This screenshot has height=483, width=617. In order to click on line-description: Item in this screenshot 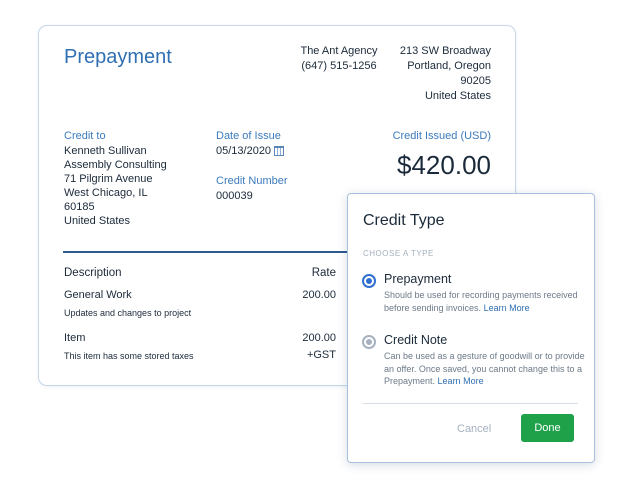, I will do `click(75, 338)`.